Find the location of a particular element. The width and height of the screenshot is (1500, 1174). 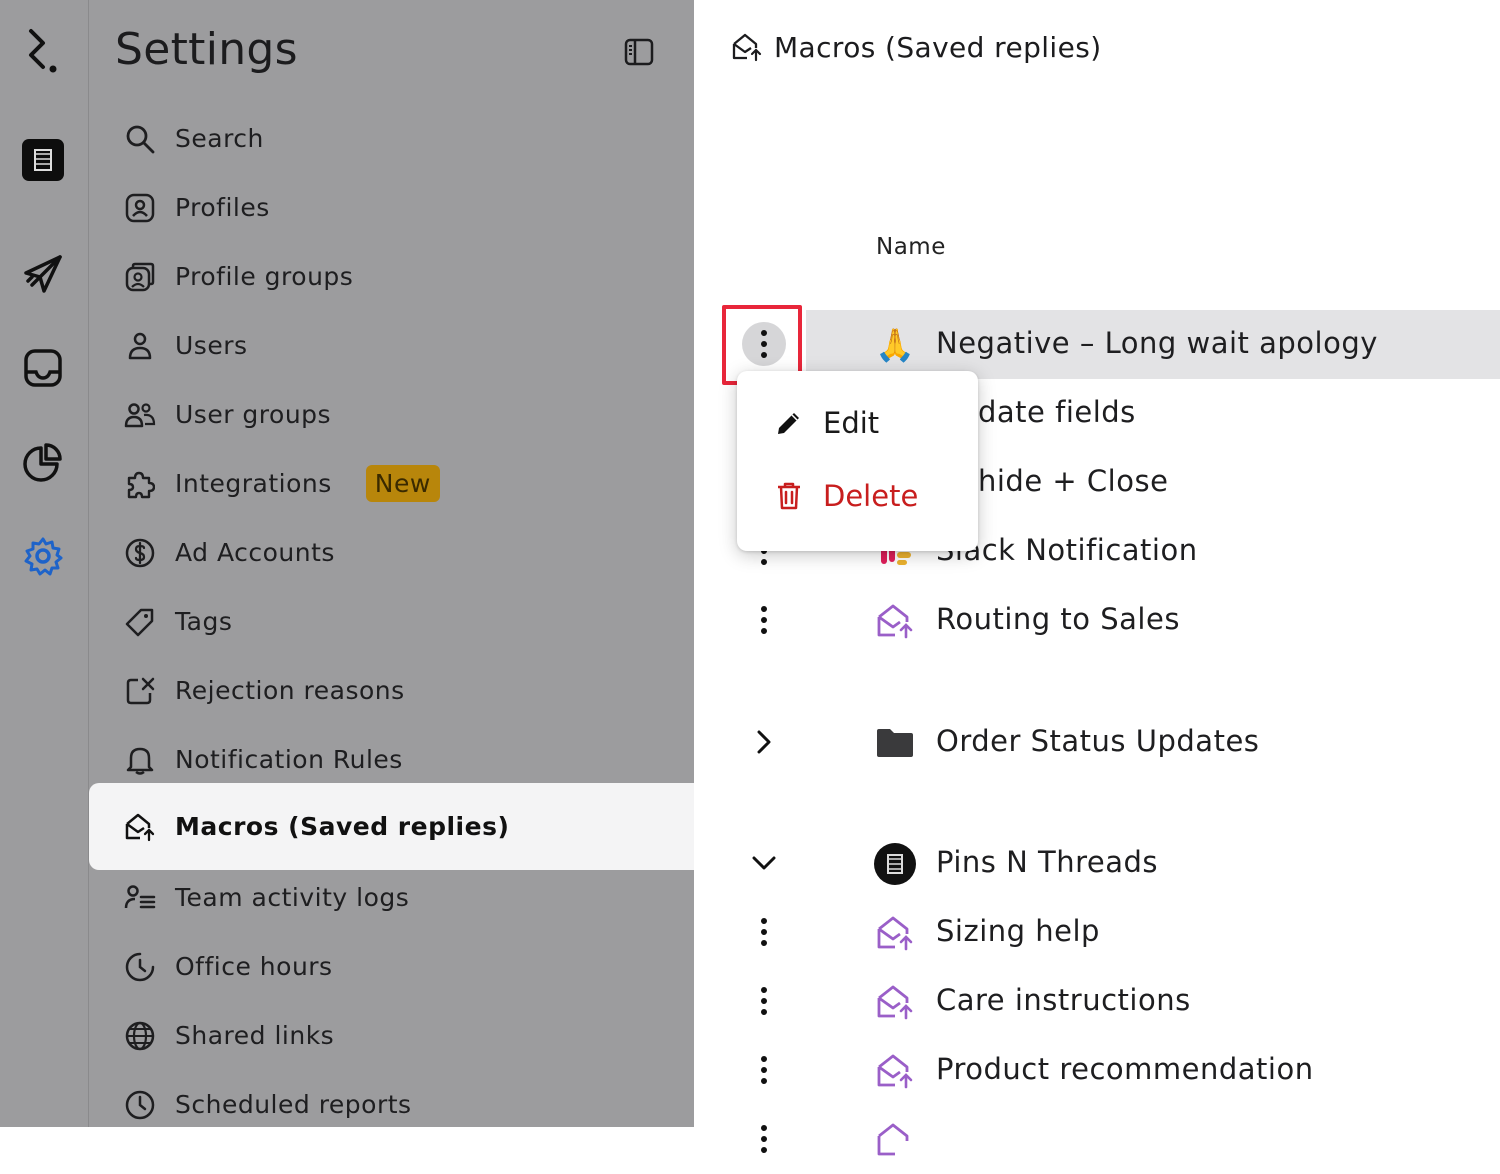

moon-clock-icon is located at coordinates (140, 967).